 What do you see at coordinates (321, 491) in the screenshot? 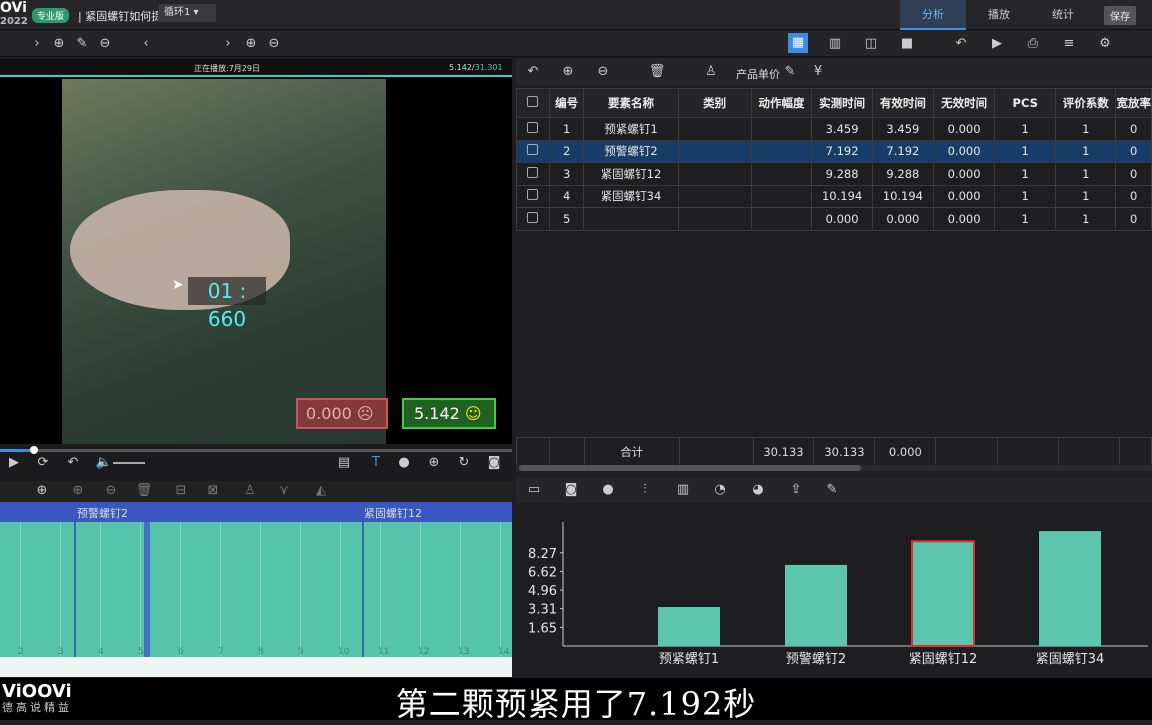
I see `mirror-icon: ◭` at bounding box center [321, 491].